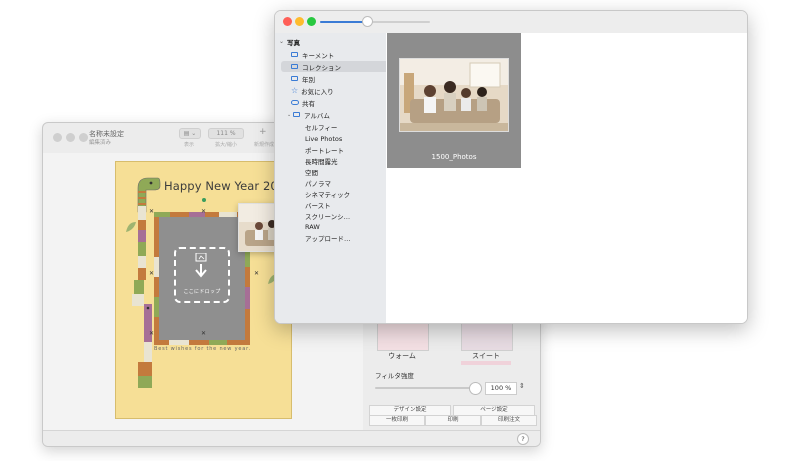 This screenshot has width=800, height=461. I want to click on sidebar-item-collections: コレクション, so click(336, 66).